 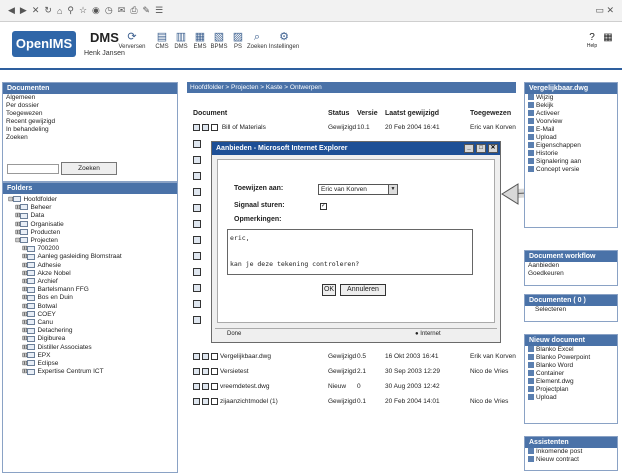 I want to click on folder-tree-item: ⊞ Archief, so click(x=65, y=282).